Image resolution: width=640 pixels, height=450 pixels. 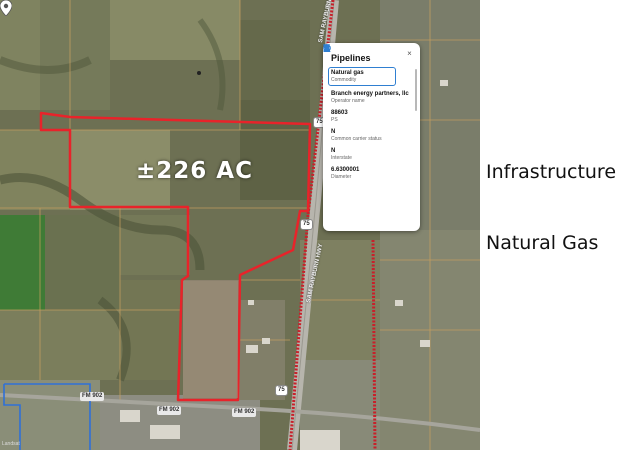 What do you see at coordinates (169, 410) in the screenshot?
I see `fm902-label-center: FM 902` at bounding box center [169, 410].